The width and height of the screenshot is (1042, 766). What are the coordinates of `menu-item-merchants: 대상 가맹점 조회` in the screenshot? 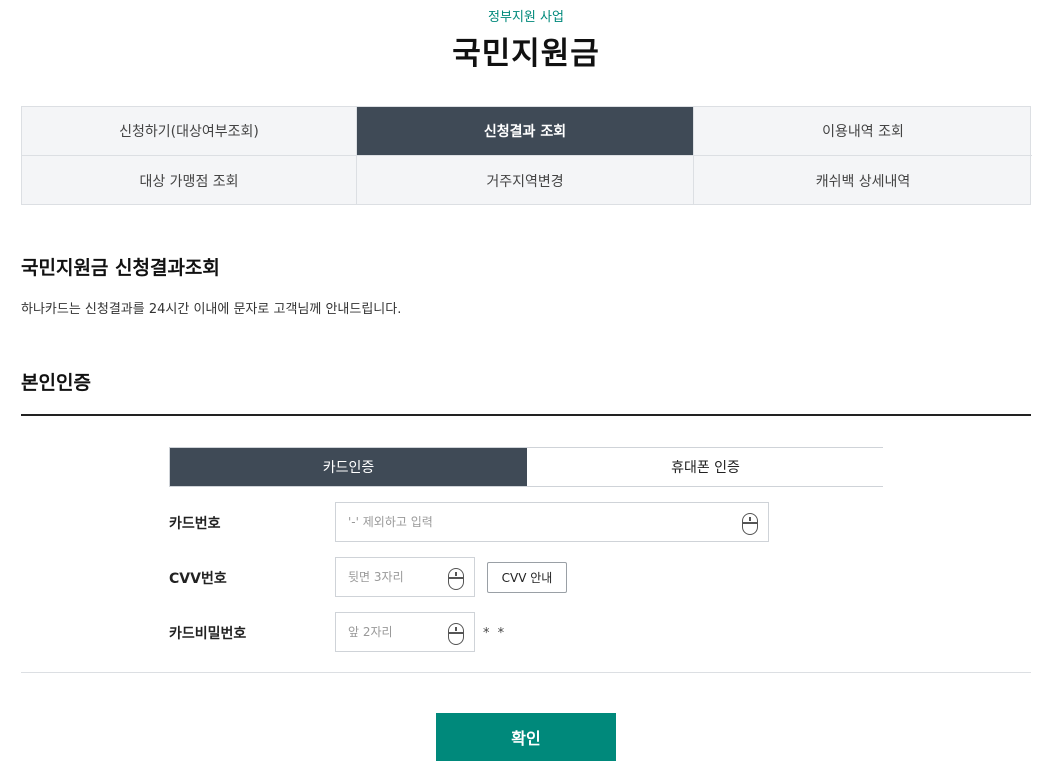 It's located at (189, 180).